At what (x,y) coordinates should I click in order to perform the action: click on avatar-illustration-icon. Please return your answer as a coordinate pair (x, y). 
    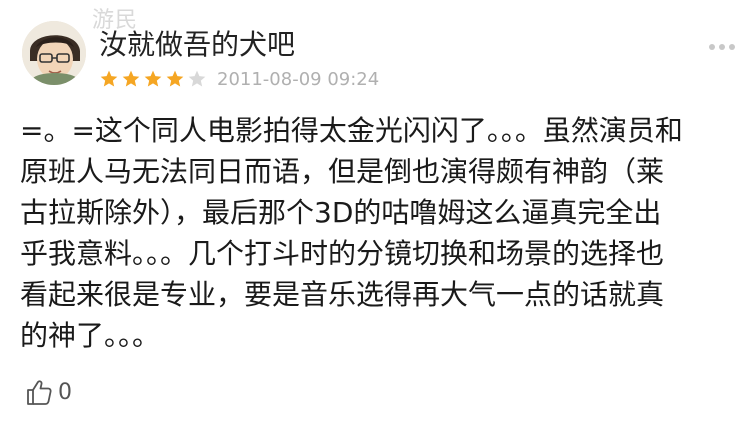
    Looking at the image, I should click on (54, 53).